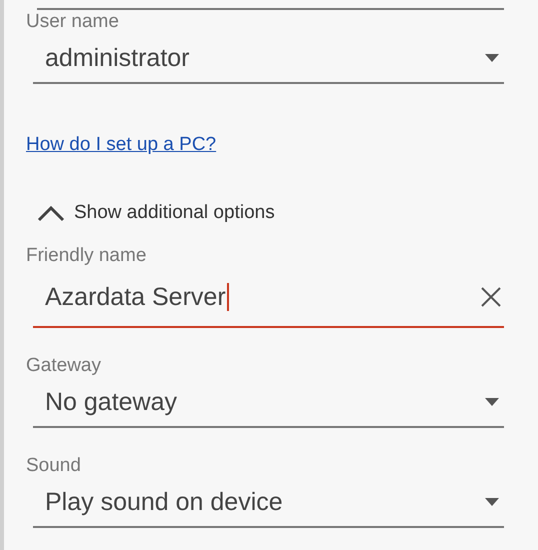 Image resolution: width=538 pixels, height=550 pixels. What do you see at coordinates (87, 256) in the screenshot?
I see `field-label: Friendly name` at bounding box center [87, 256].